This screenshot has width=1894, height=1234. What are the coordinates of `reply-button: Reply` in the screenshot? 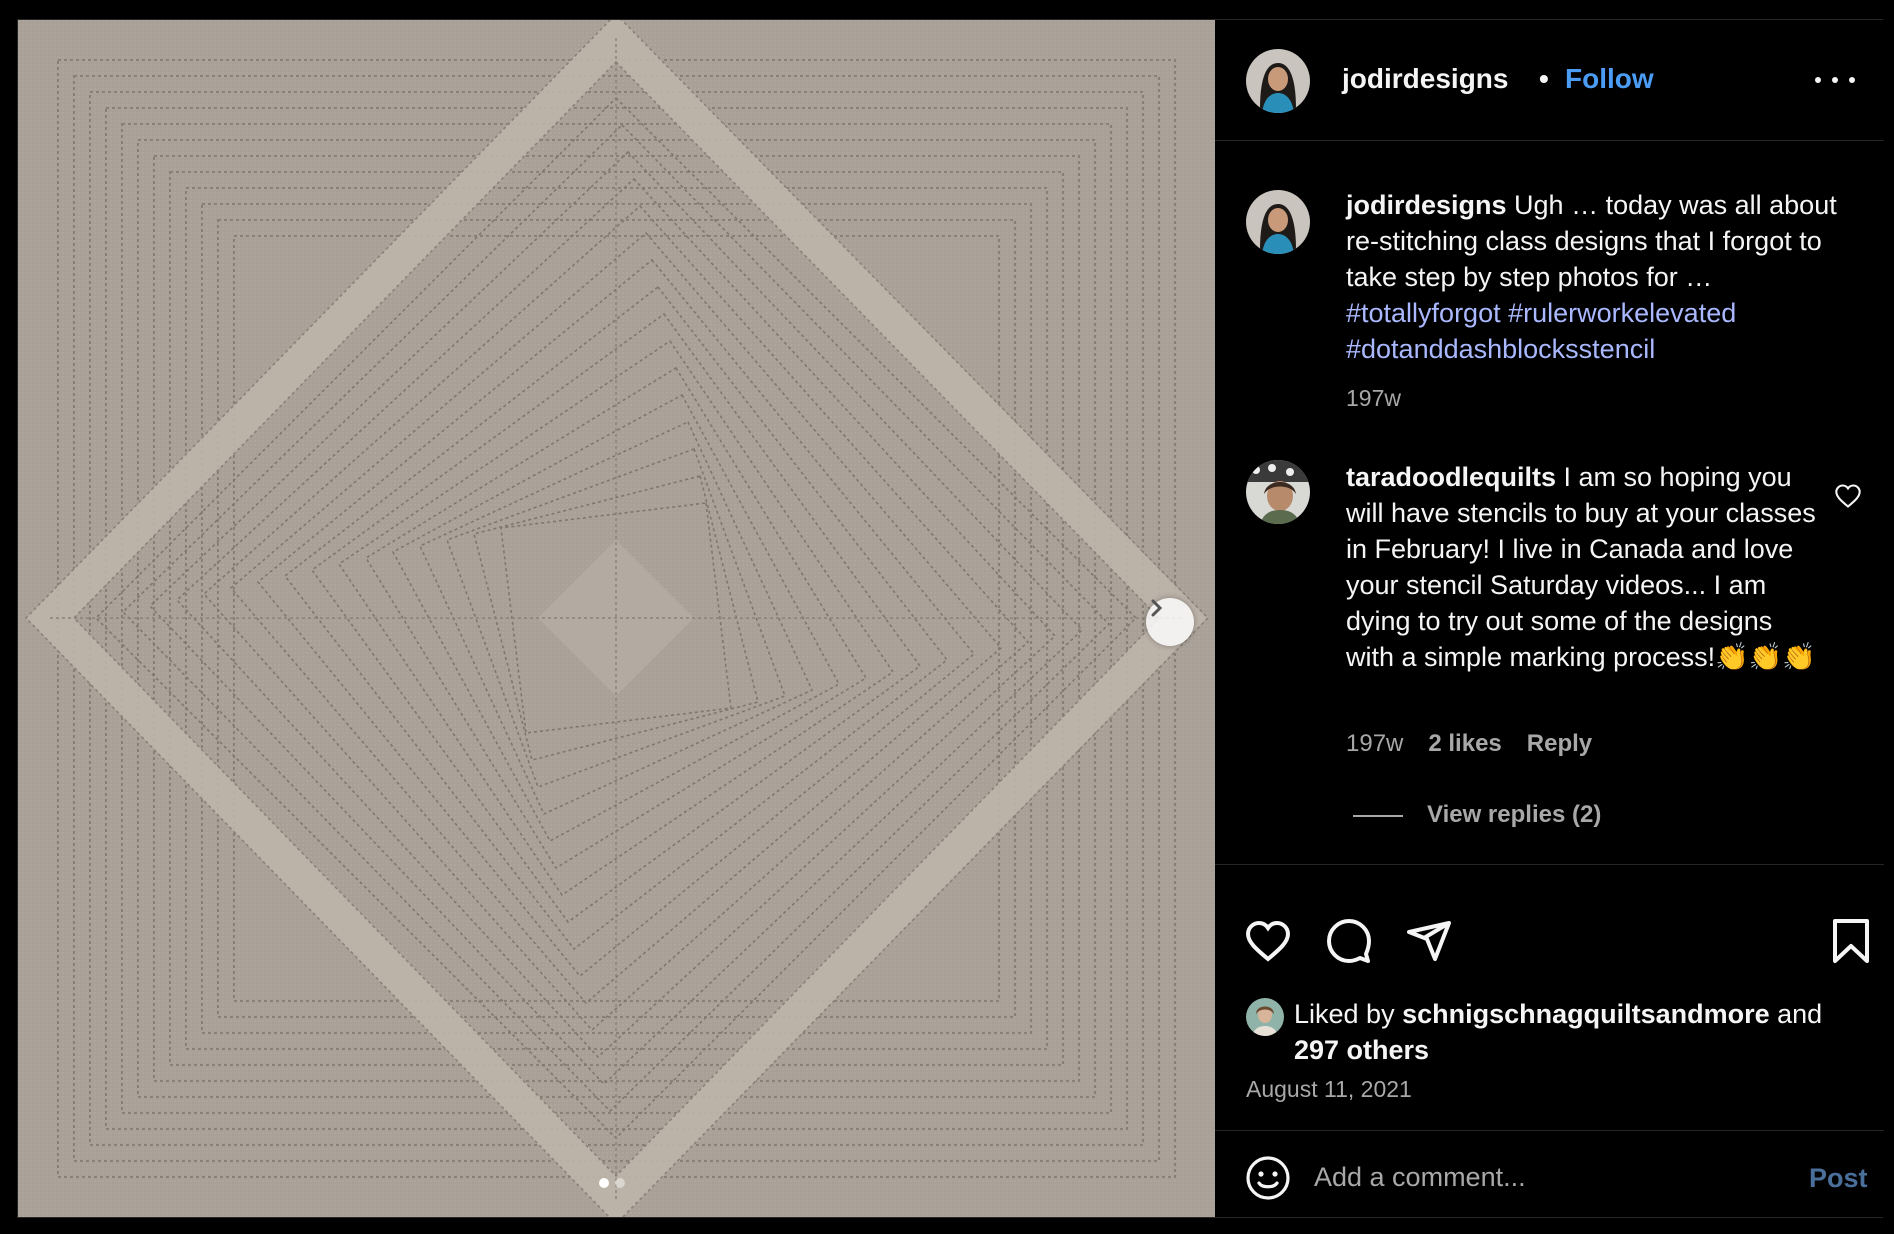 It's located at (1559, 744).